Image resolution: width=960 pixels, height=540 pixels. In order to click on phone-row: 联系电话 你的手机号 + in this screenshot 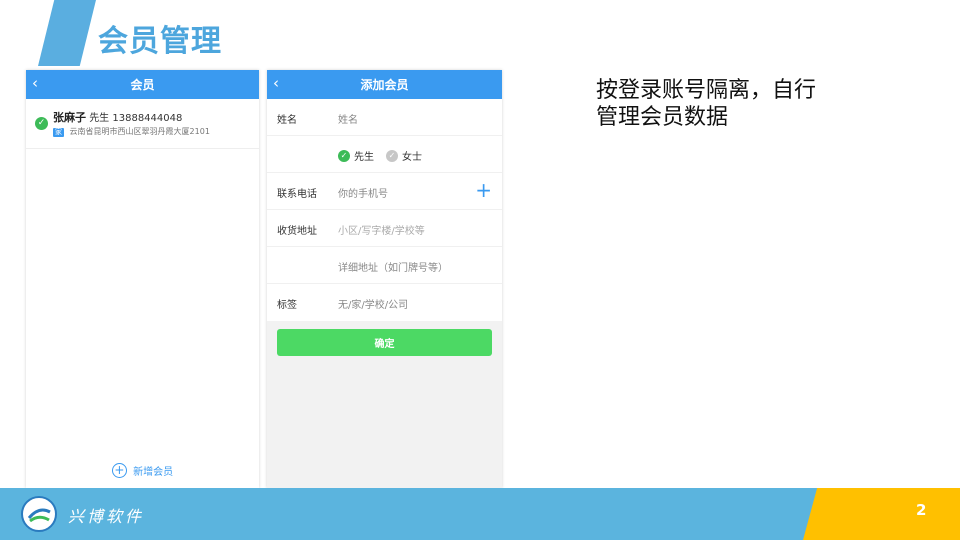, I will do `click(384, 191)`.